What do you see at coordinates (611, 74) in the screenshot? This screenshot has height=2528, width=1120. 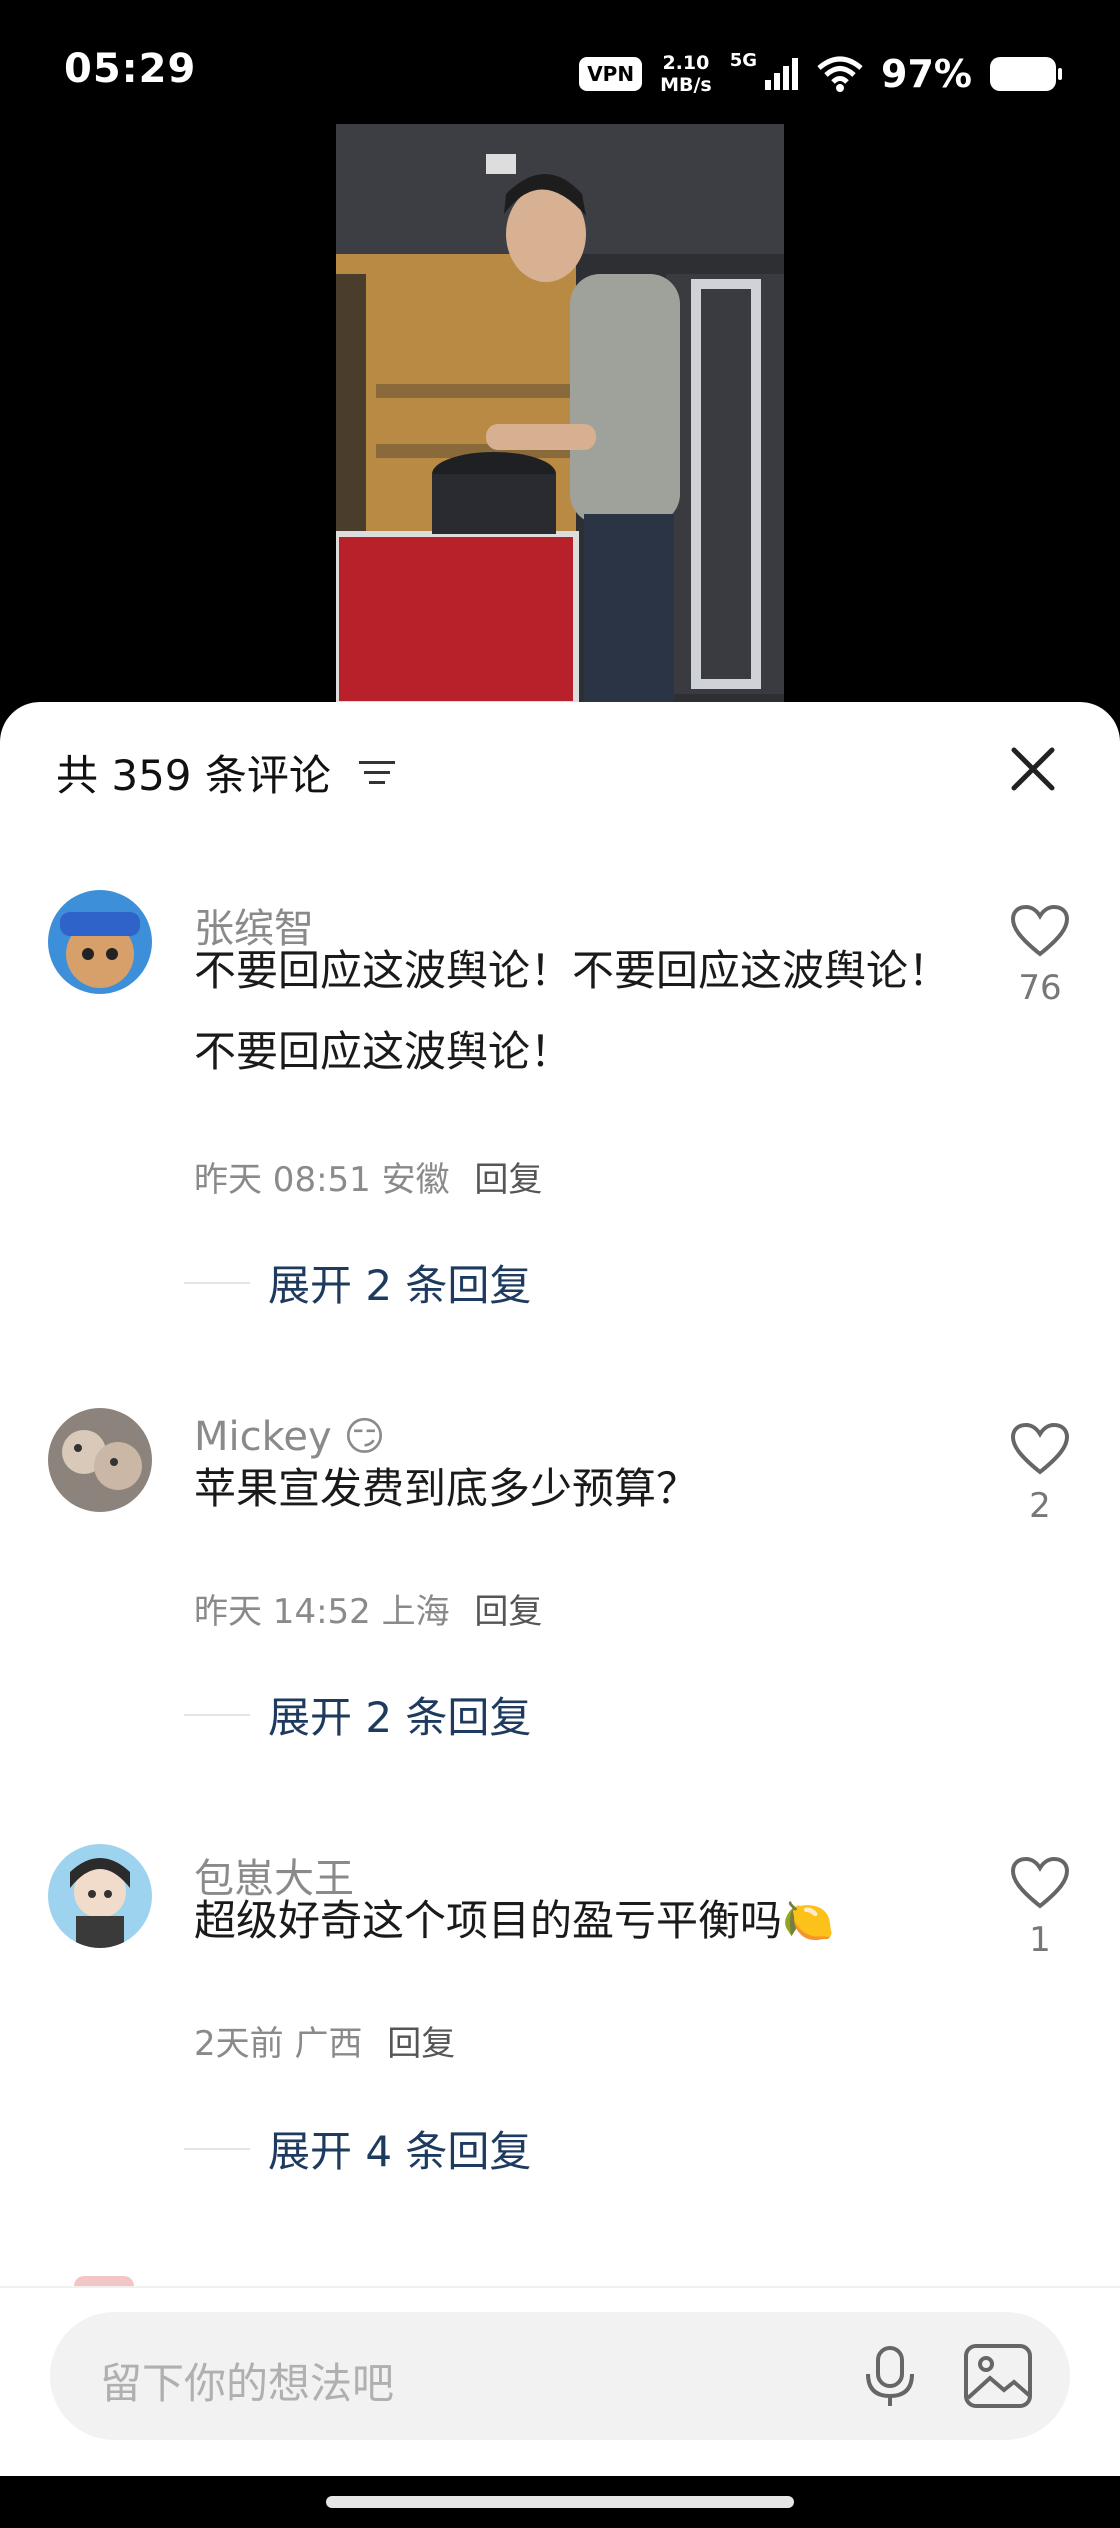 I see `vpn-badge: VPN` at bounding box center [611, 74].